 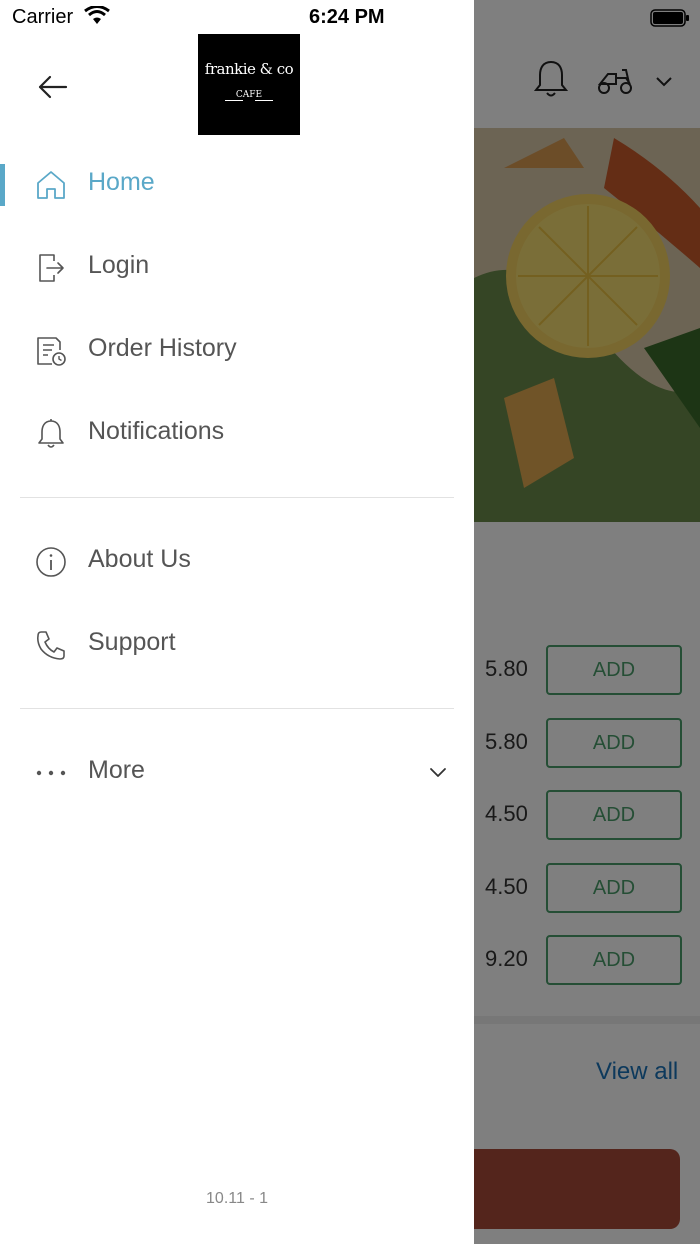 What do you see at coordinates (249, 95) in the screenshot?
I see `logo-subtext: CAFE` at bounding box center [249, 95].